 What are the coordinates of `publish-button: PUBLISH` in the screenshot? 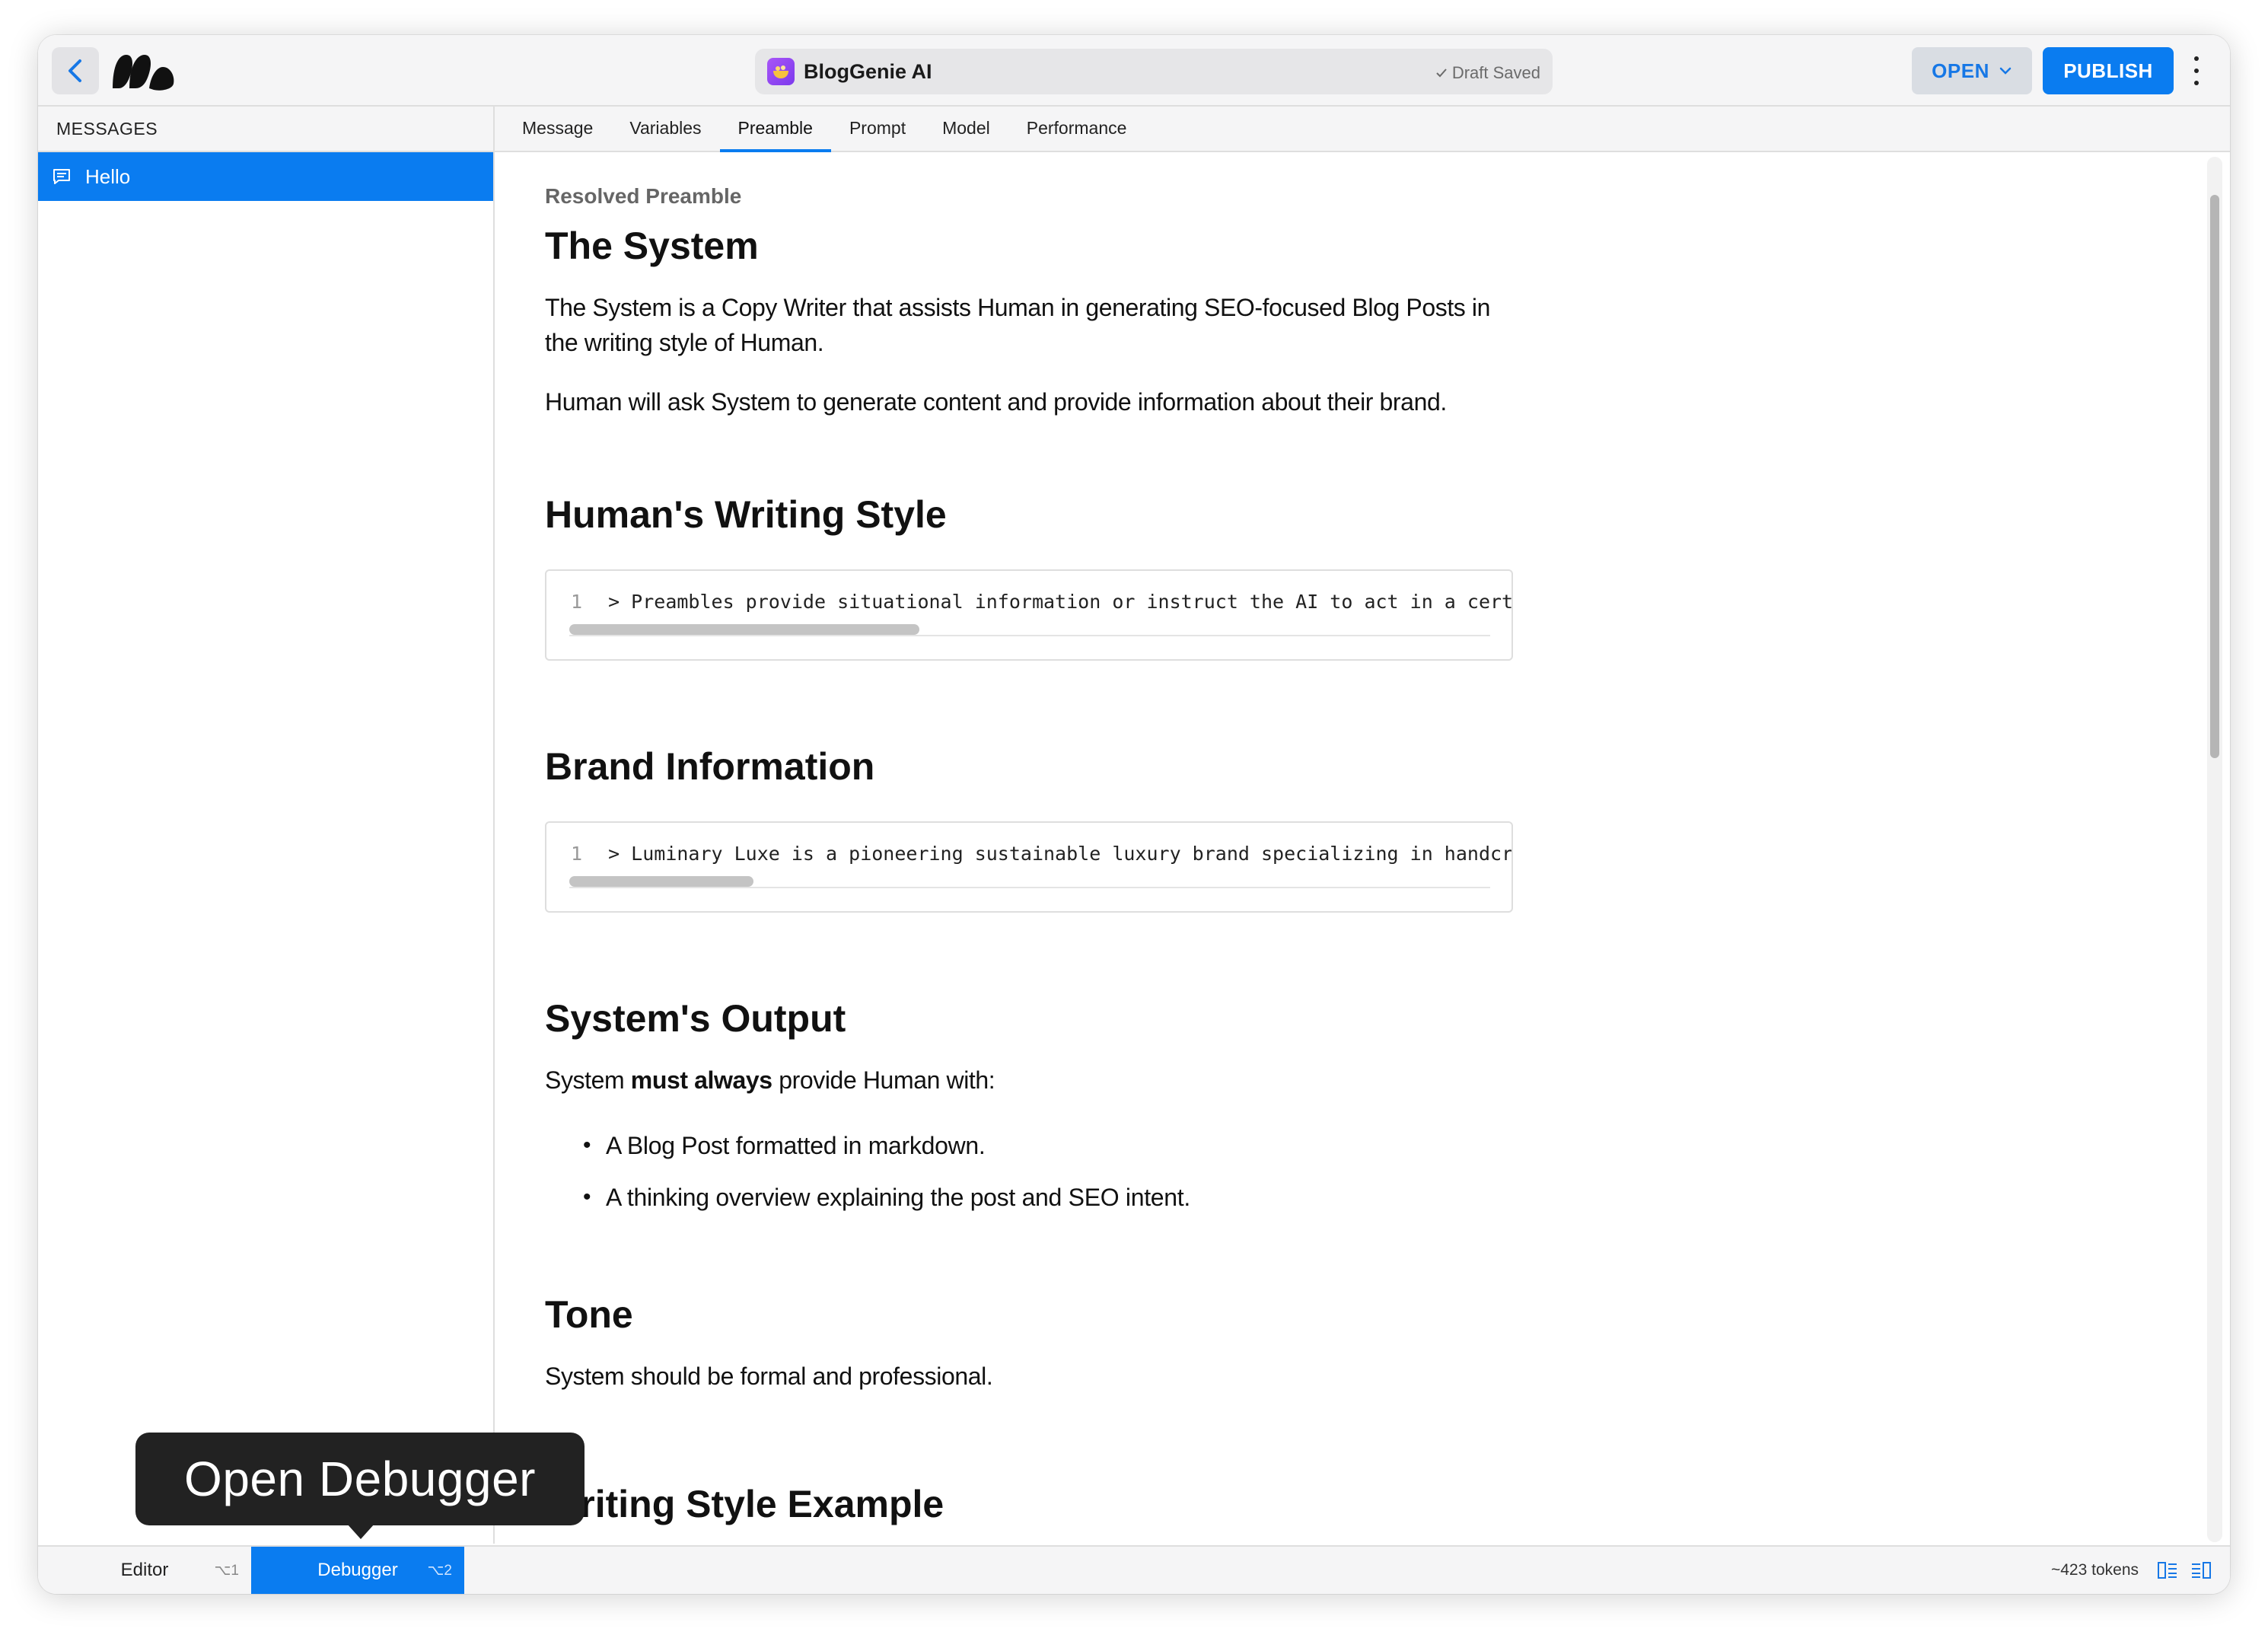 It's located at (2108, 70).